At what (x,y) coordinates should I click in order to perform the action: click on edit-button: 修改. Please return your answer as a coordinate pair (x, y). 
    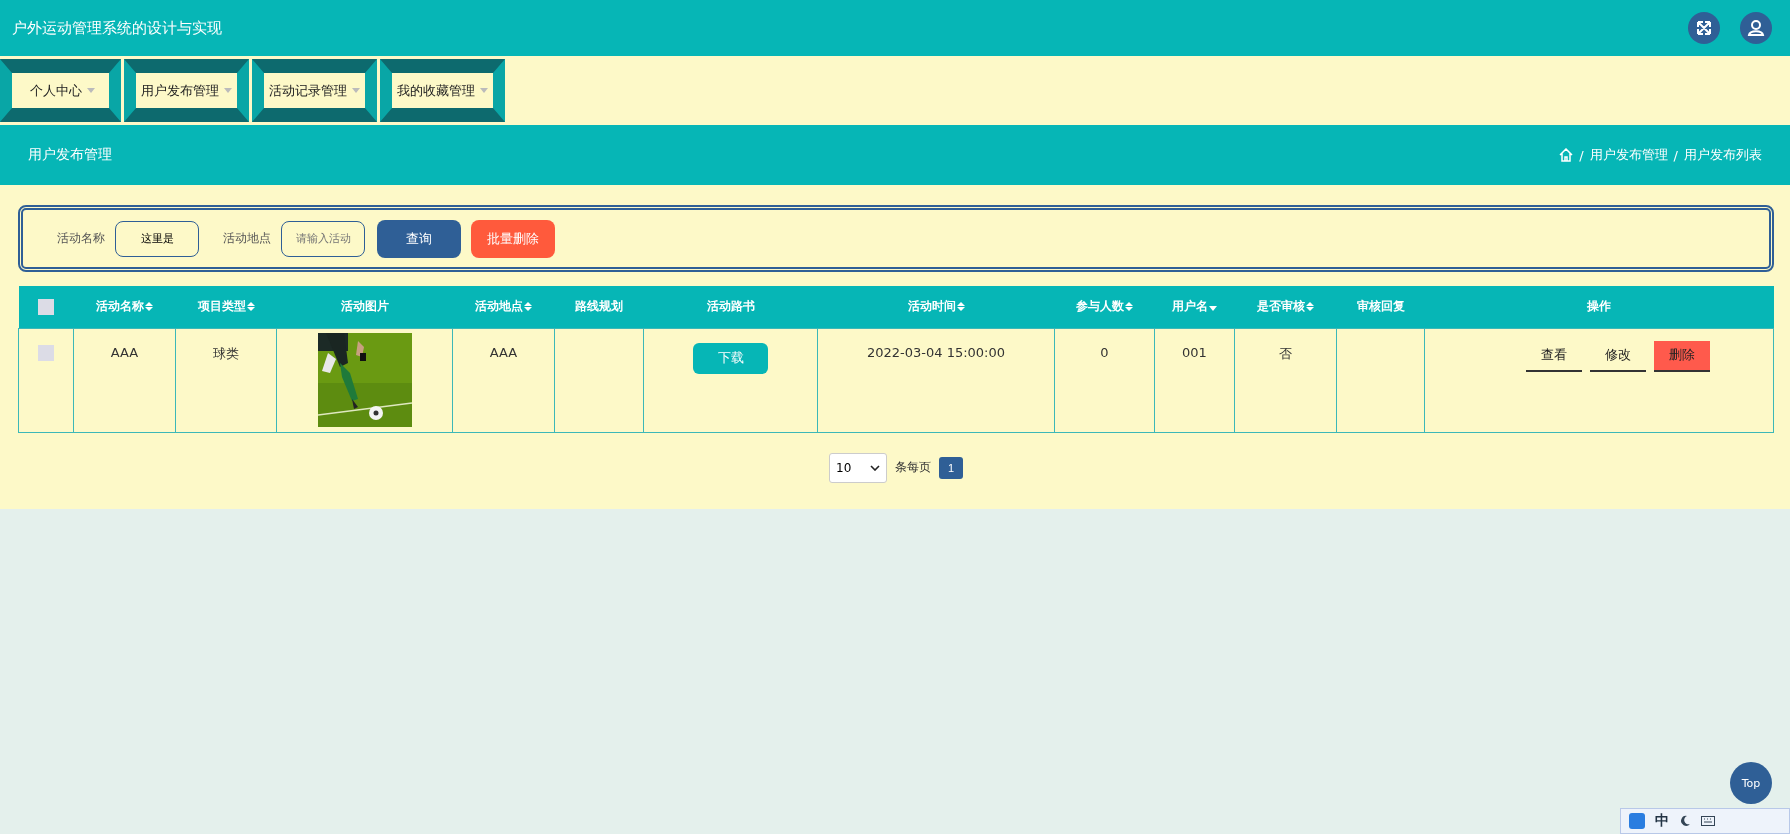
    Looking at the image, I should click on (1618, 356).